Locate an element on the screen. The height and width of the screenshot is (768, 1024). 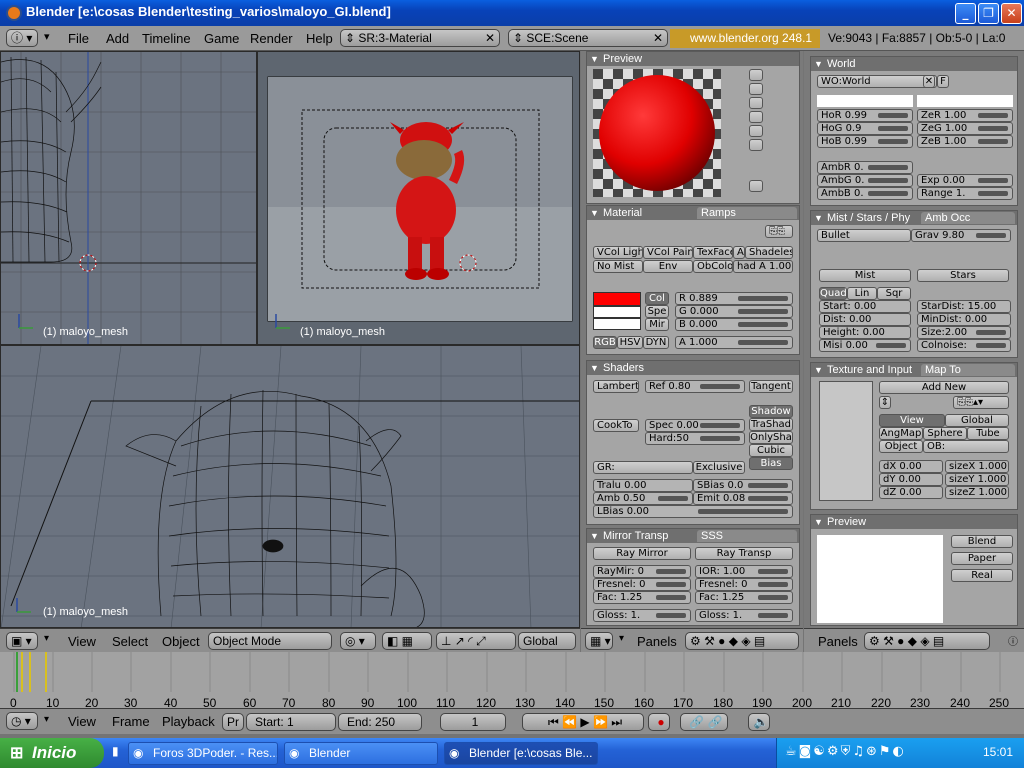
end-frame-field: End: 250 is located at coordinates (380, 722).